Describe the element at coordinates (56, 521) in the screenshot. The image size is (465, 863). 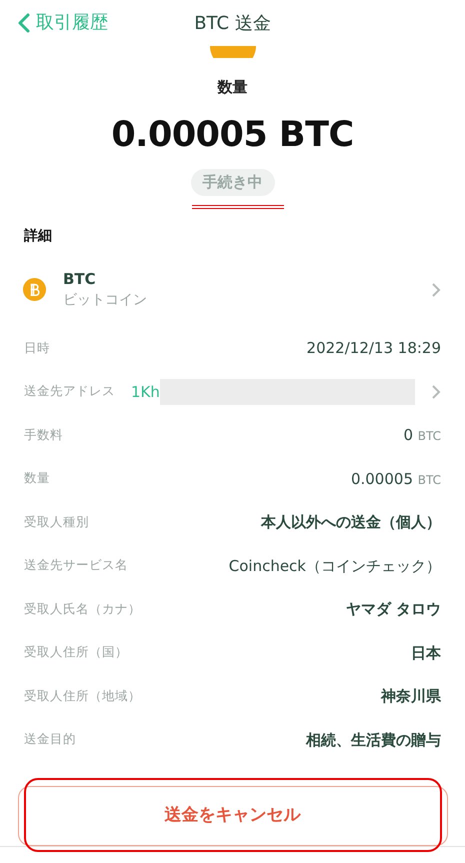
I see `detail-label: 受取人種別` at that location.